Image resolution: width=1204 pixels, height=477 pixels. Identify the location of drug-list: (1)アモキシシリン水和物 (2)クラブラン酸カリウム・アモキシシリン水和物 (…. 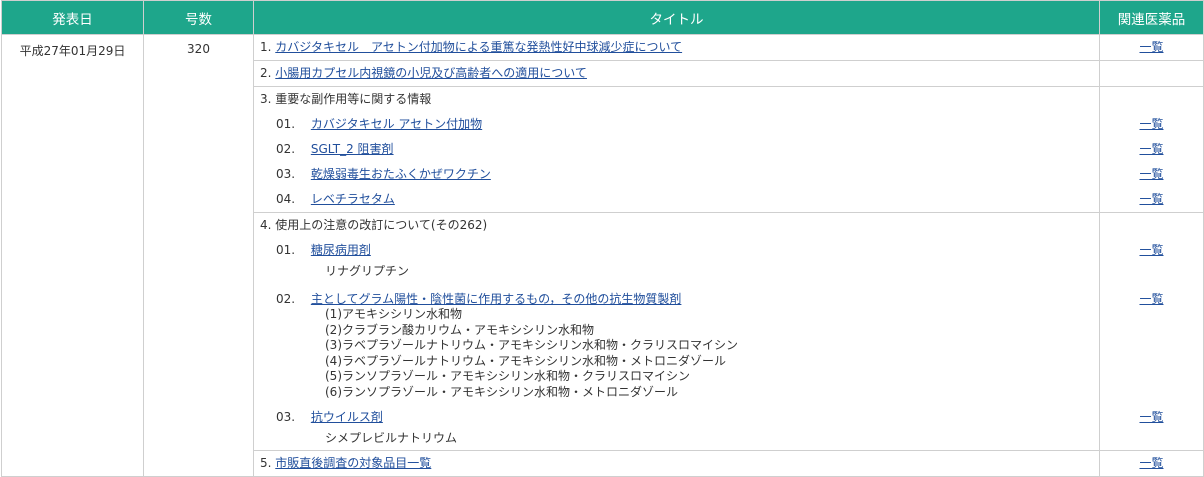
(676, 353).